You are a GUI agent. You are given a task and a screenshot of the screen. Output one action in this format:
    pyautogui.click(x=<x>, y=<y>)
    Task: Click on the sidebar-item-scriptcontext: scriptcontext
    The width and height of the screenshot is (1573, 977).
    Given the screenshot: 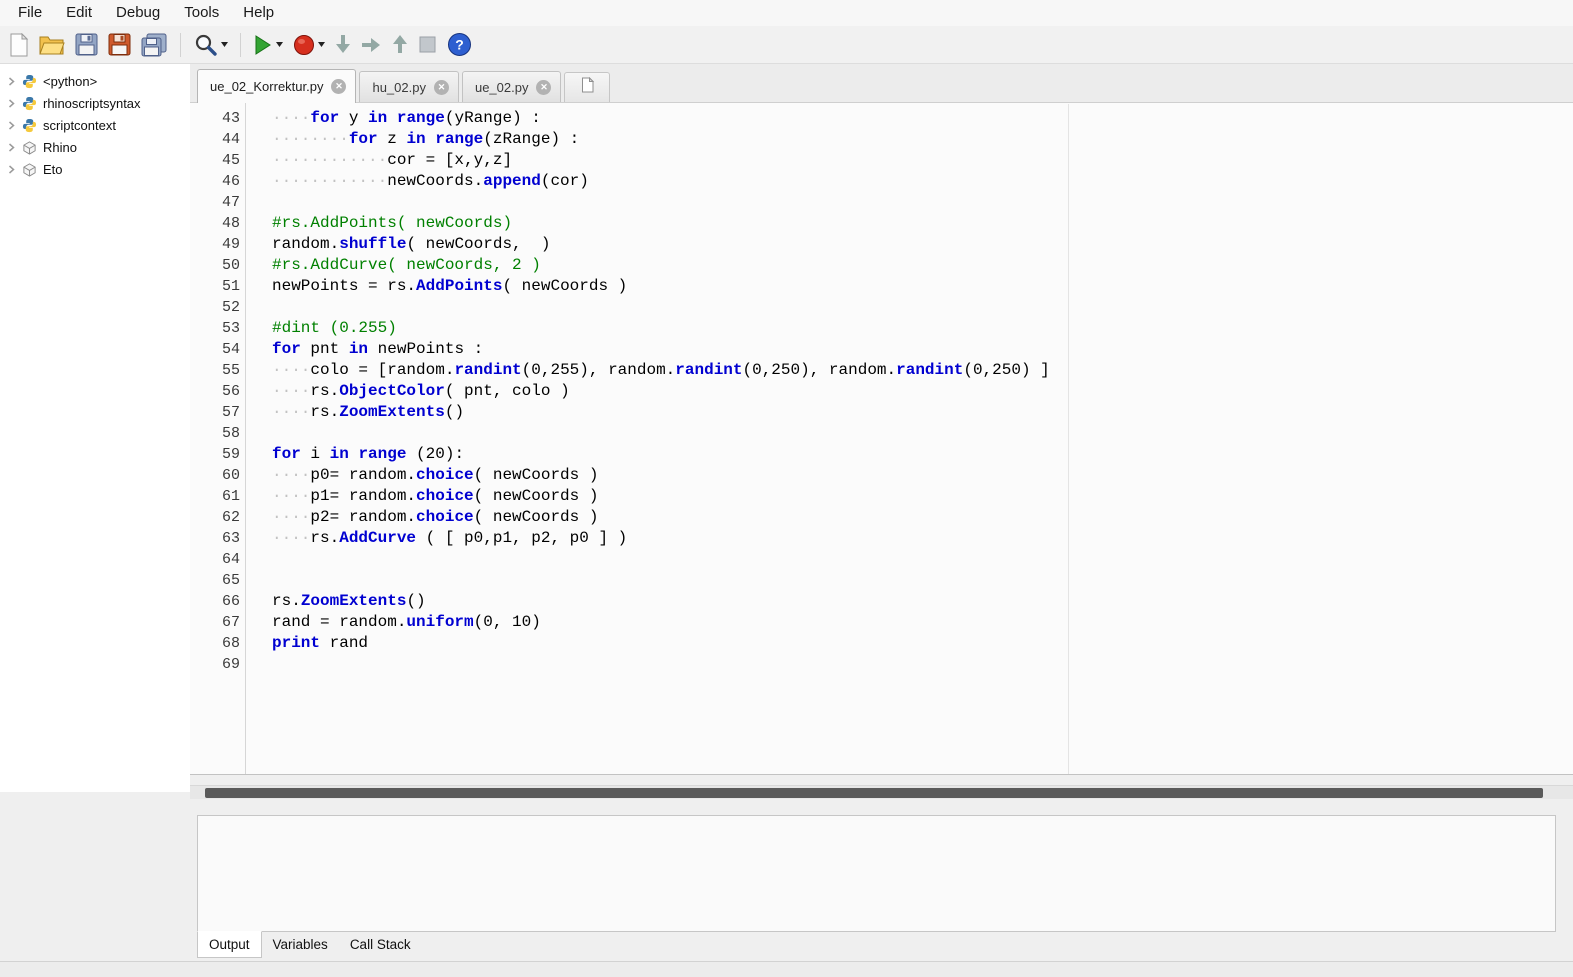 What is the action you would take?
    pyautogui.click(x=95, y=125)
    